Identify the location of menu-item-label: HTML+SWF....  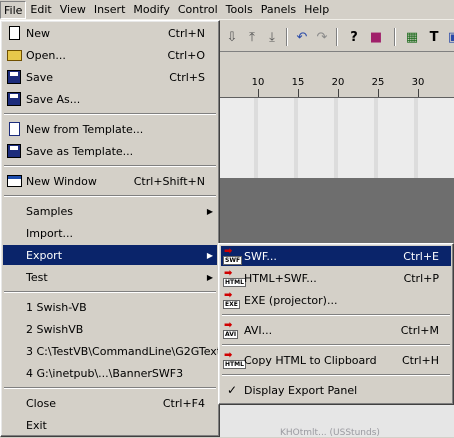
(280, 278).